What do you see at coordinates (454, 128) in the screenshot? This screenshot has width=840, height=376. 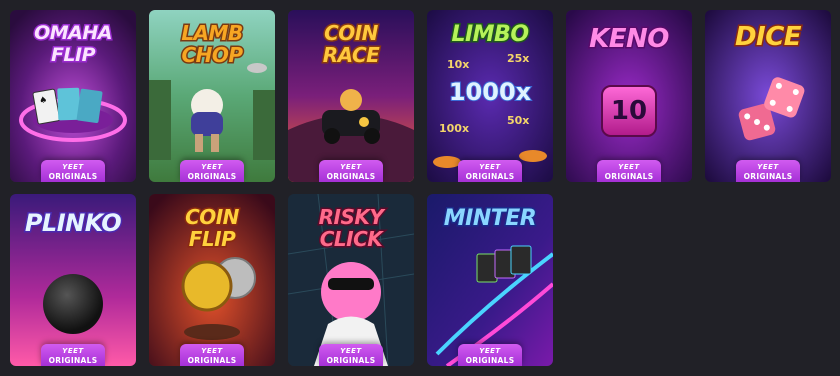 I see `limbo-multiplier: 100x` at bounding box center [454, 128].